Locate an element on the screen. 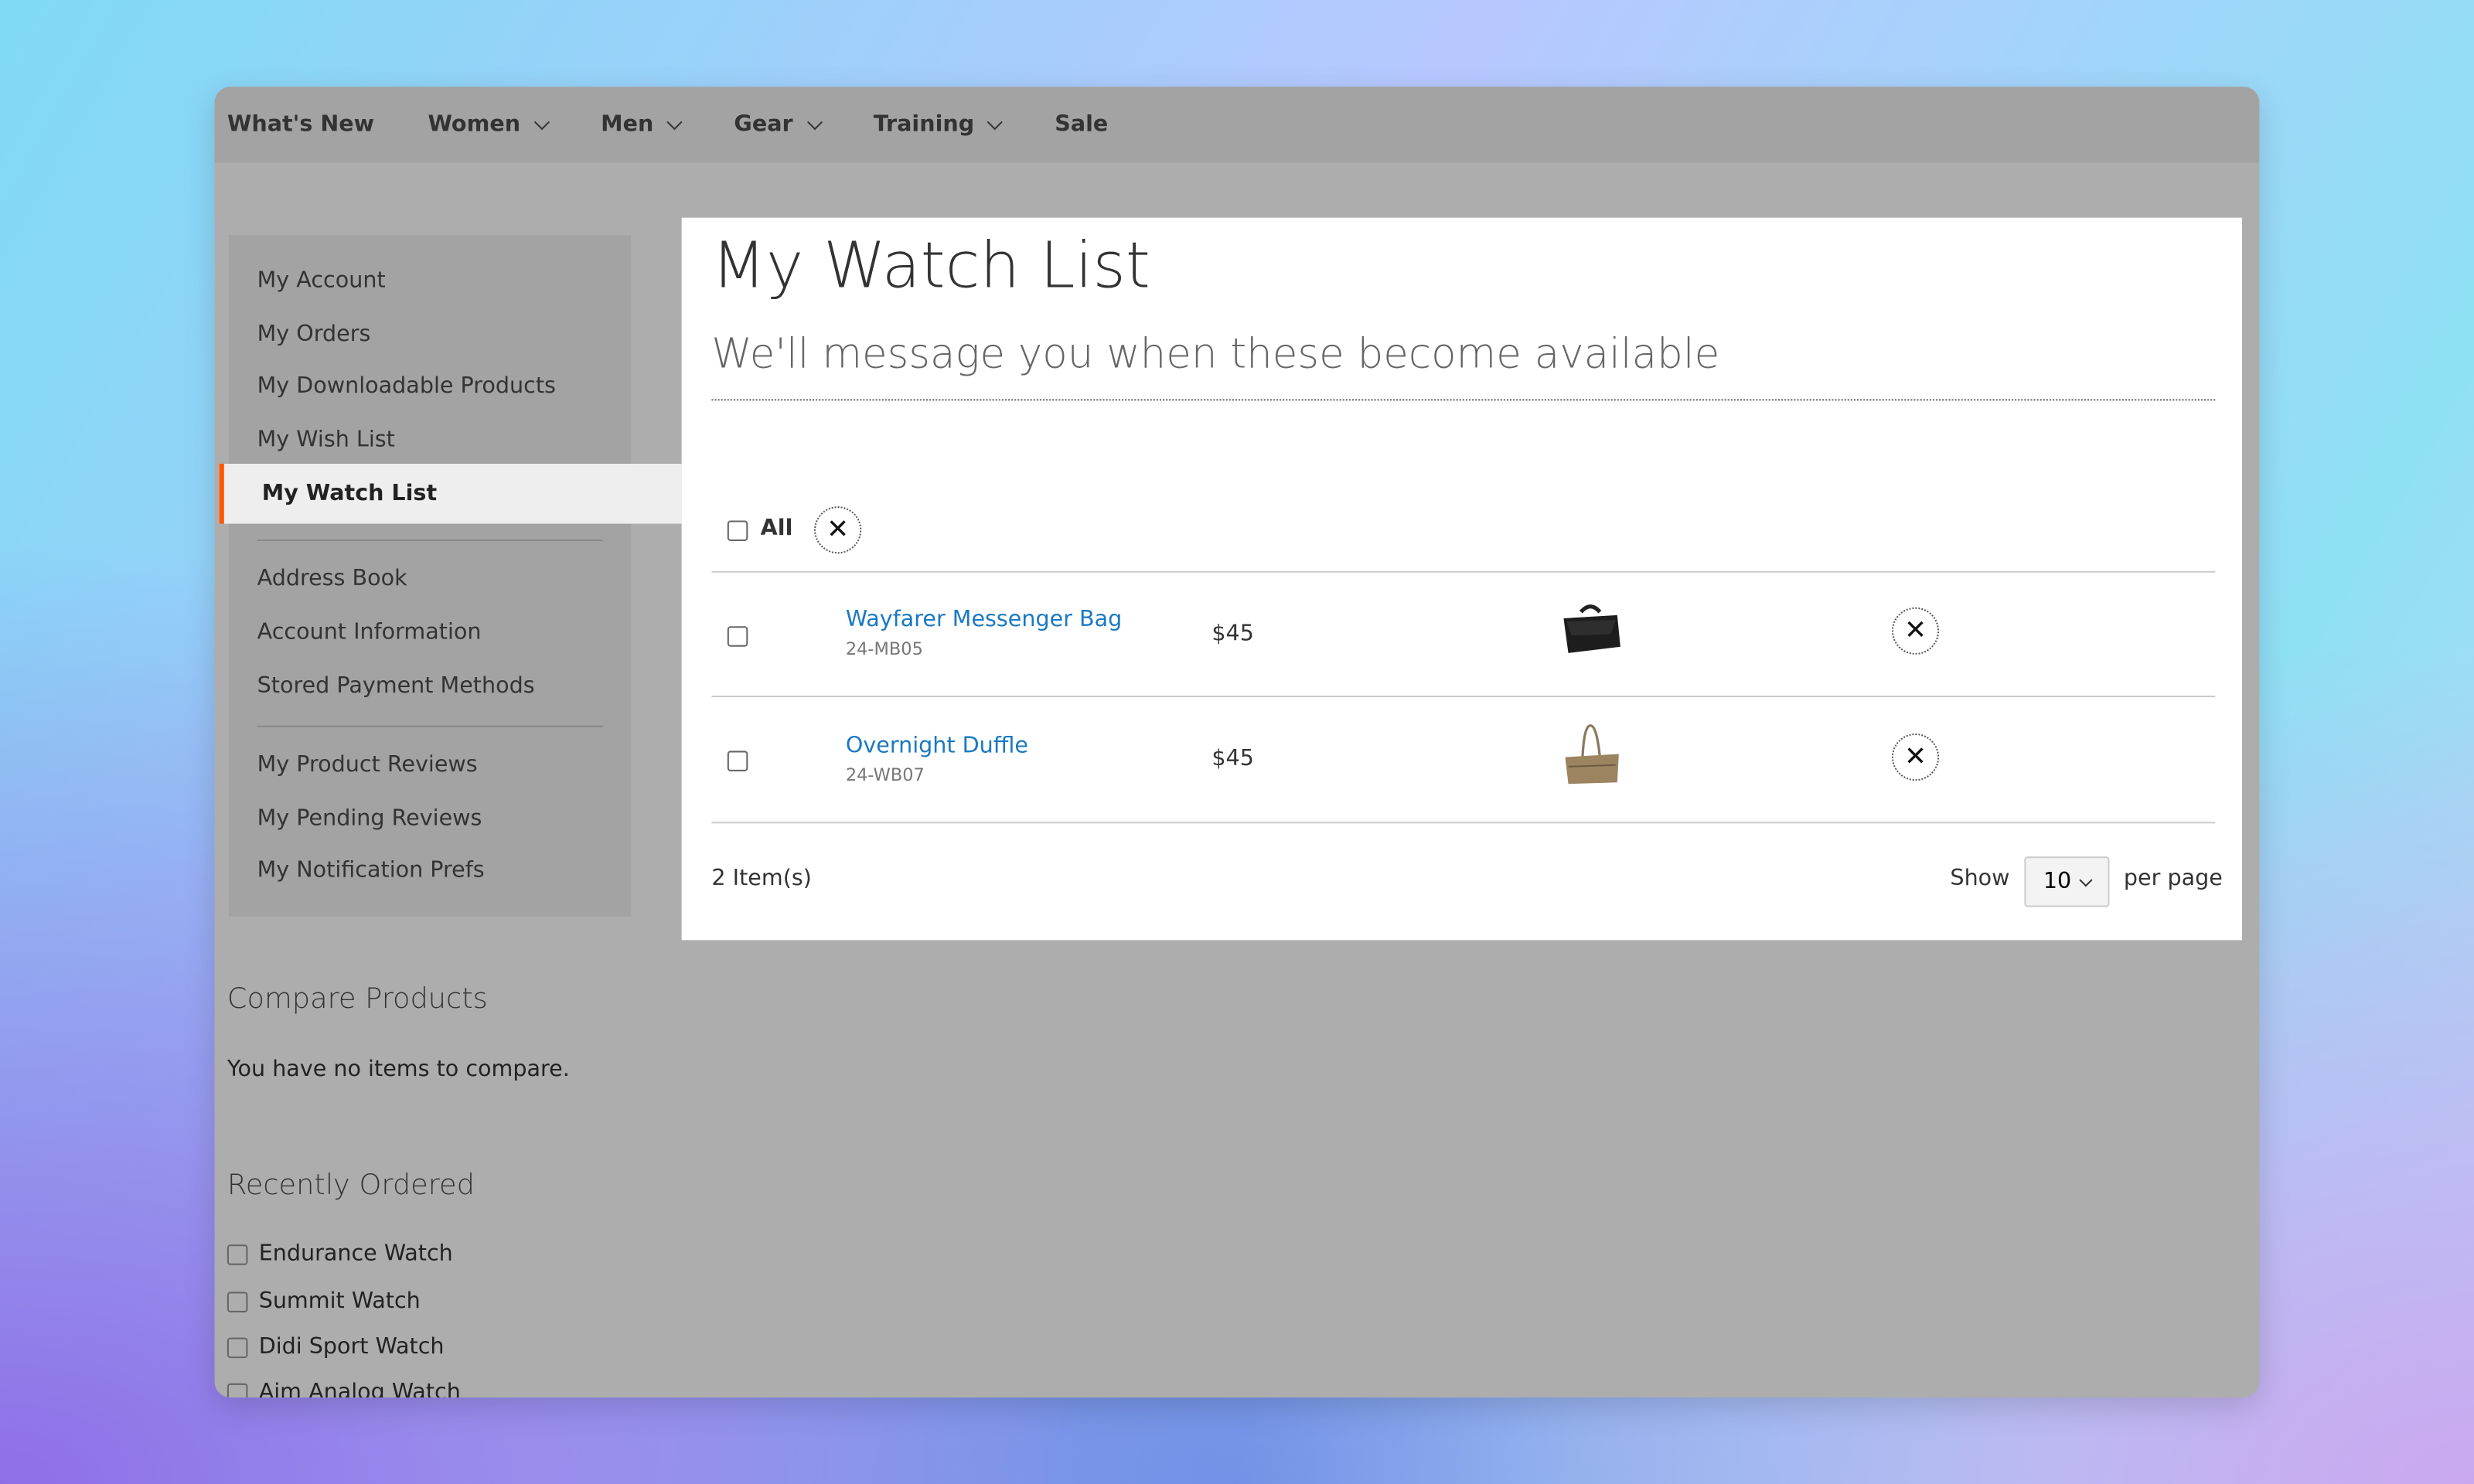 Image resolution: width=2474 pixels, height=1484 pixels. sidebar-item-account-information: Account Information is located at coordinates (430, 634).